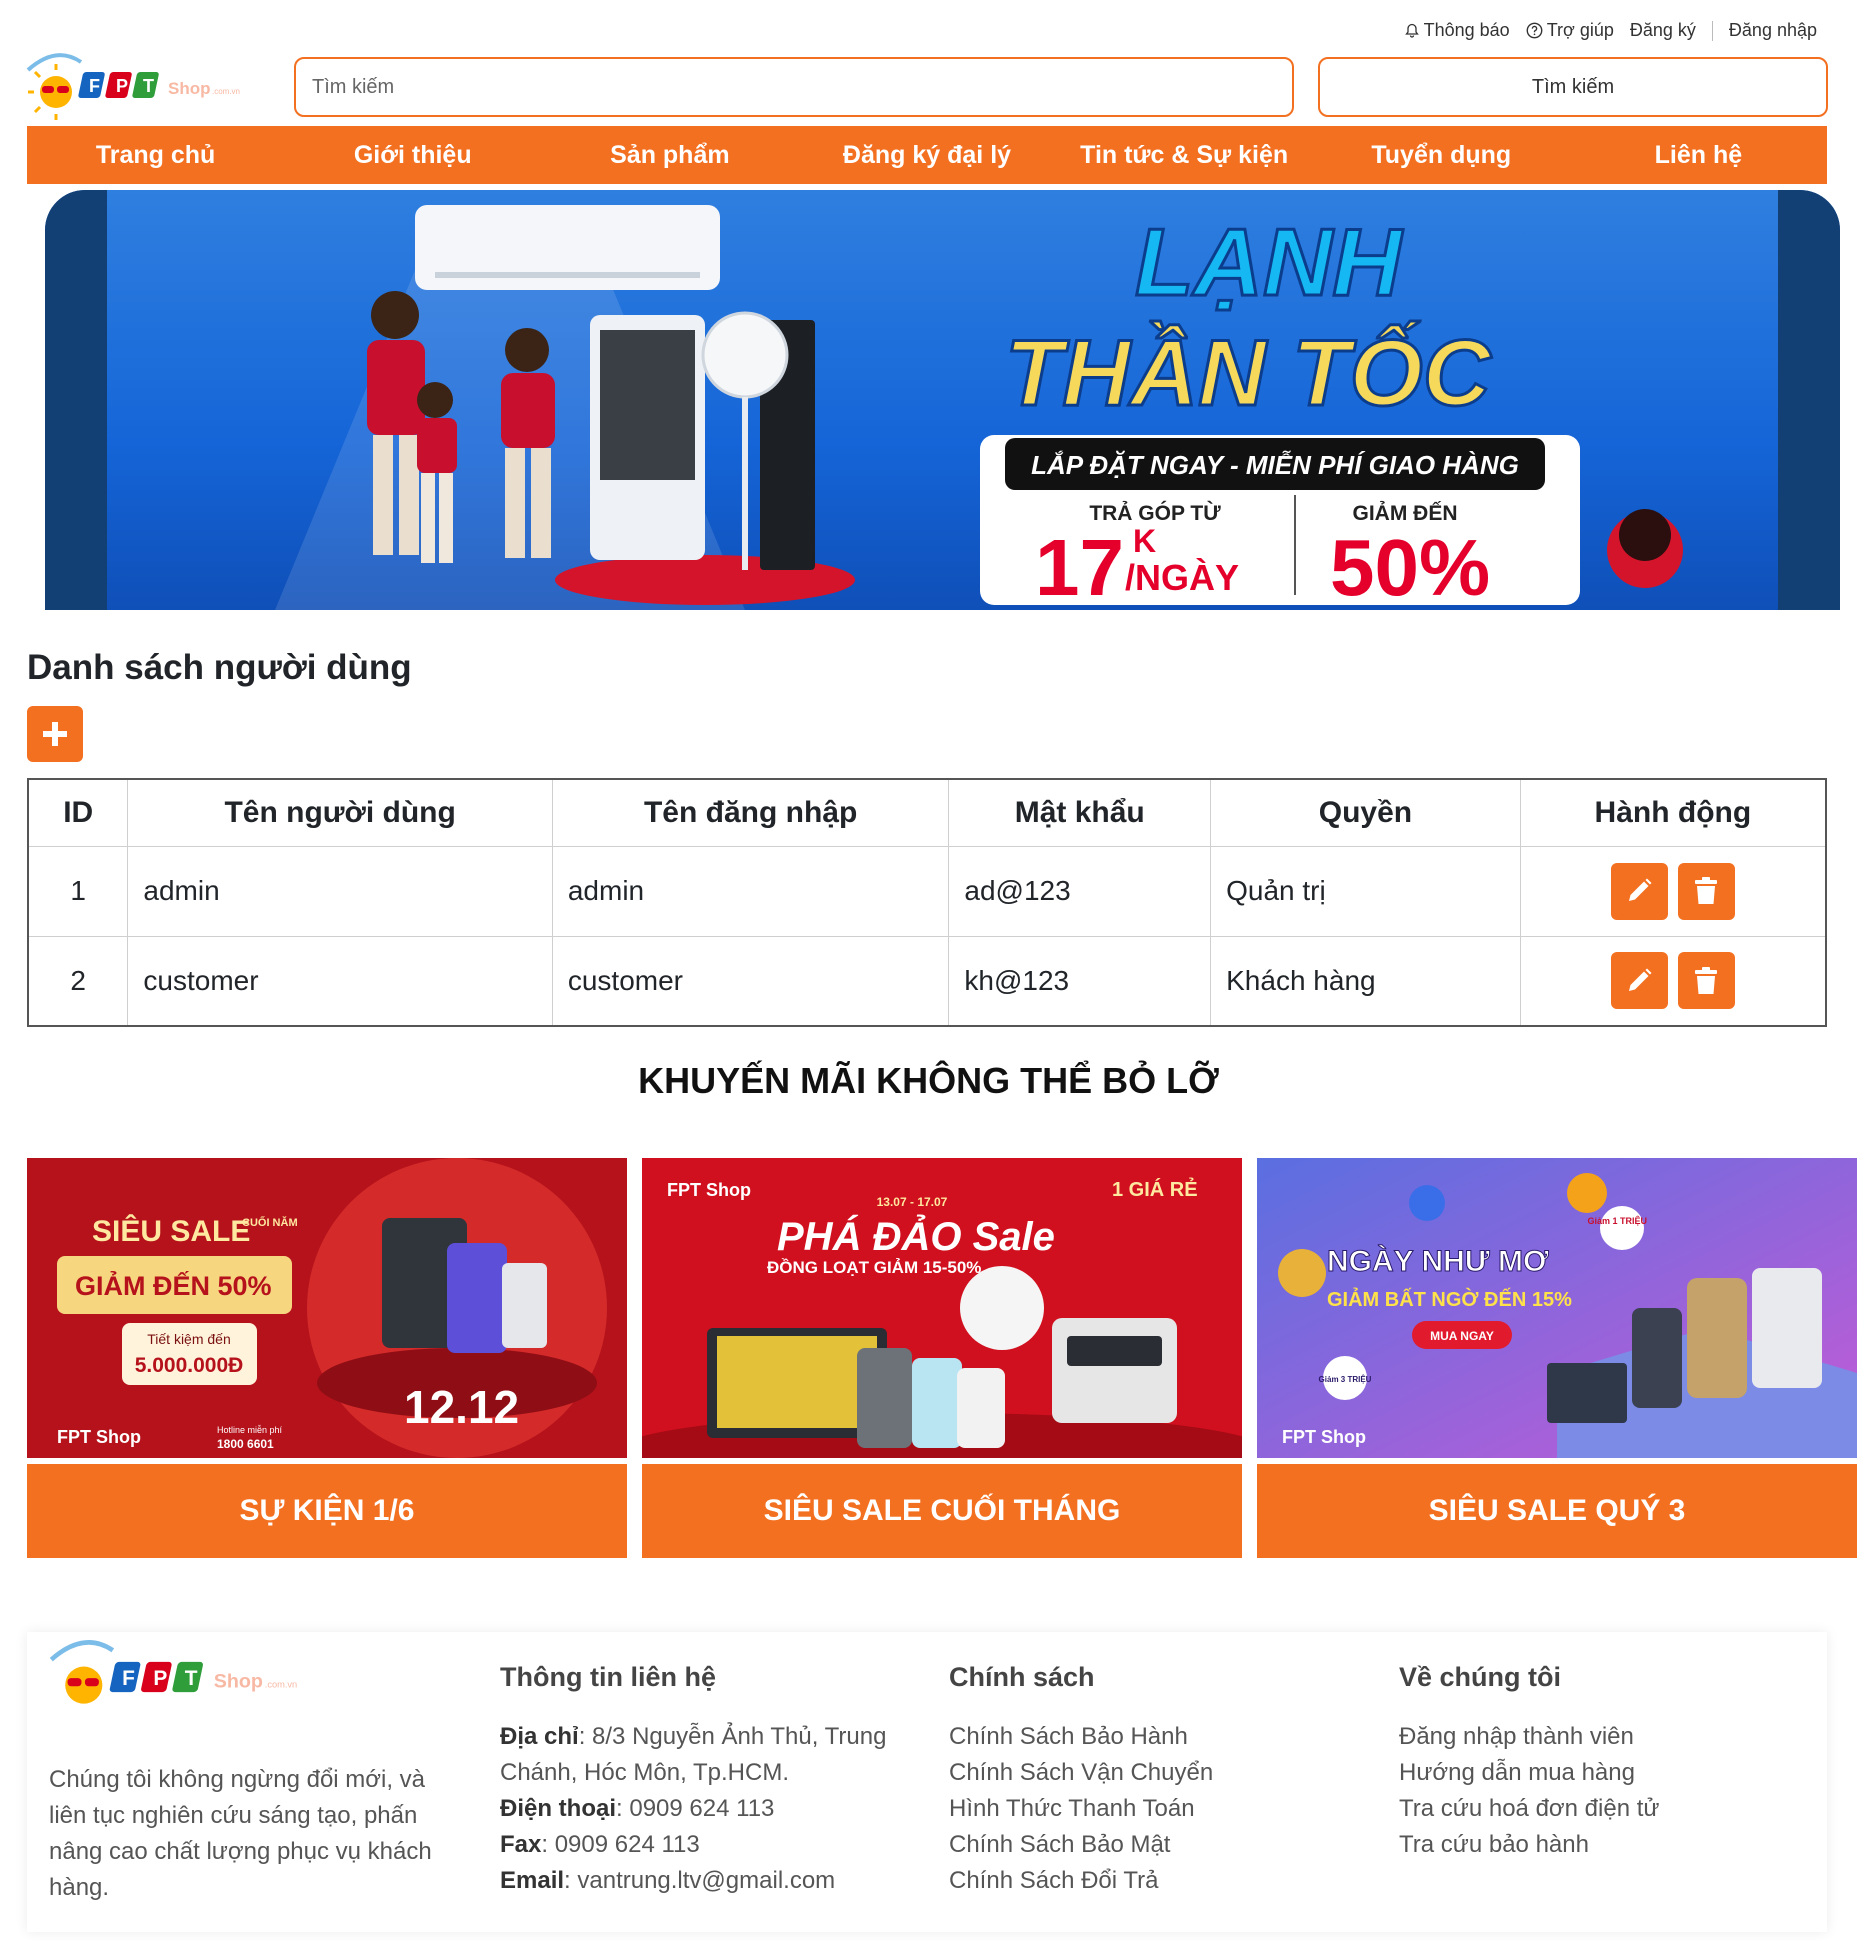 This screenshot has width=1857, height=1941. What do you see at coordinates (745, 355) in the screenshot?
I see `fan-image` at bounding box center [745, 355].